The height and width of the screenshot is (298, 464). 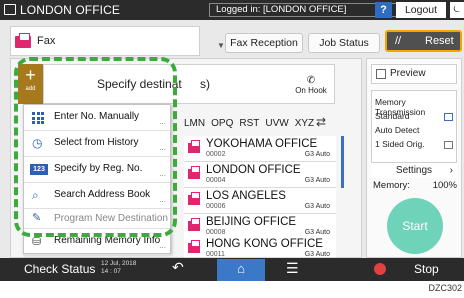 I want to click on start-button: Start, so click(x=415, y=226).